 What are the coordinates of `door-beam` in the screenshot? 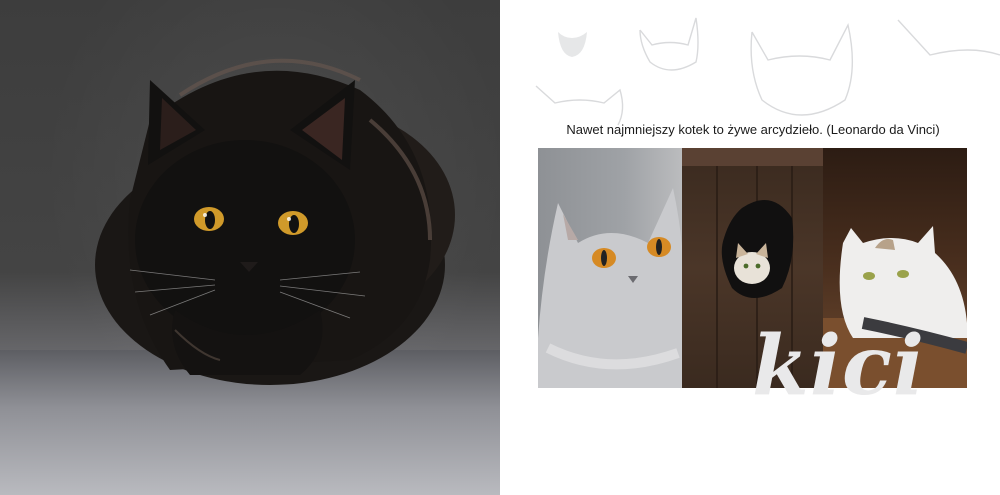 It's located at (752, 157).